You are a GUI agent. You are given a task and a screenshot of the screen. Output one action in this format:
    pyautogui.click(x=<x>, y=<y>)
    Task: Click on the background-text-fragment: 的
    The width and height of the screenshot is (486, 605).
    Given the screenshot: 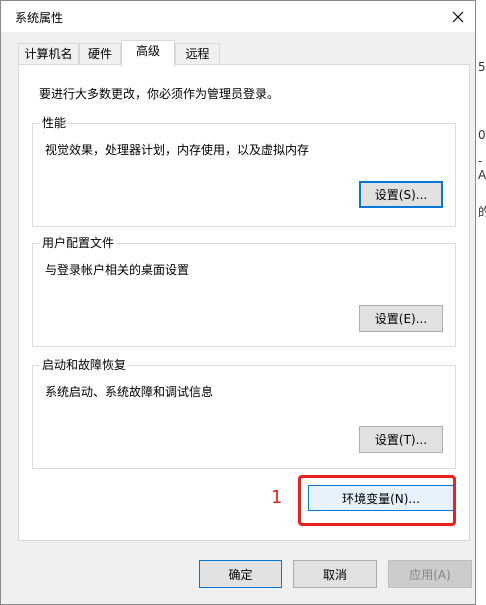 What is the action you would take?
    pyautogui.click(x=482, y=212)
    